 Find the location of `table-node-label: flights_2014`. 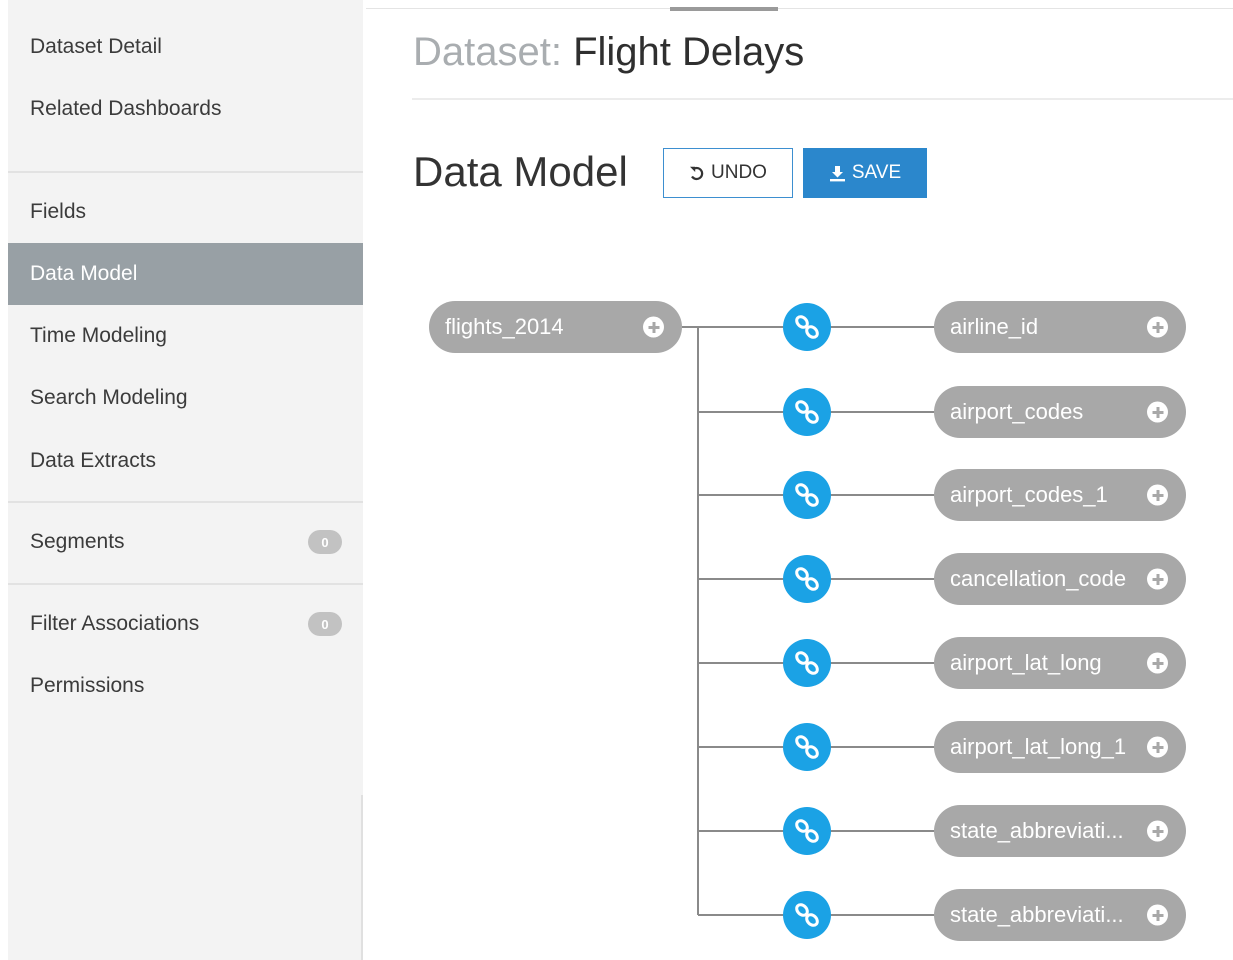

table-node-label: flights_2014 is located at coordinates (504, 326).